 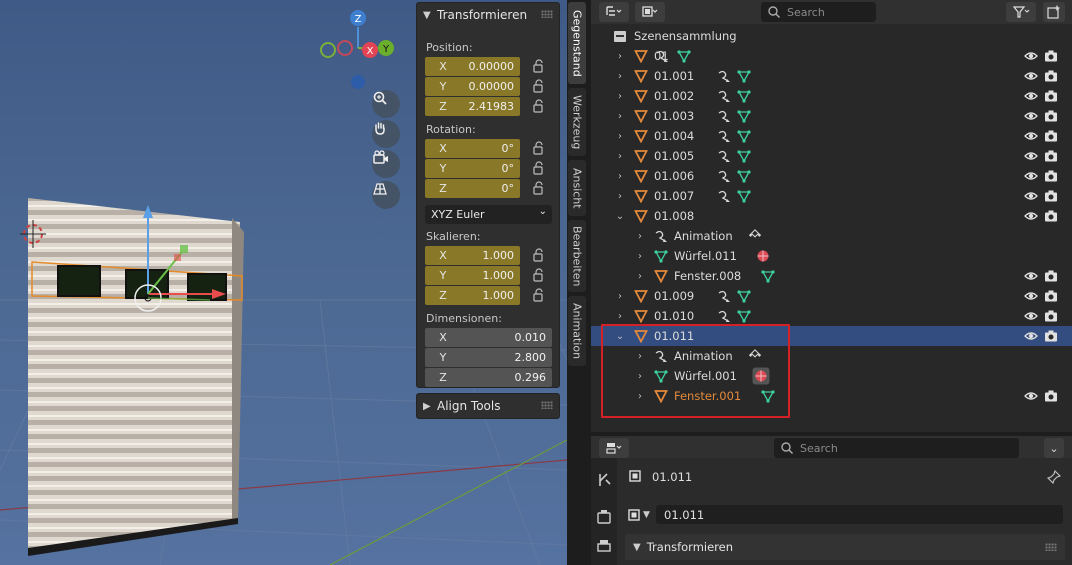 I want to click on outliner-row: › 01.003, so click(x=831, y=116).